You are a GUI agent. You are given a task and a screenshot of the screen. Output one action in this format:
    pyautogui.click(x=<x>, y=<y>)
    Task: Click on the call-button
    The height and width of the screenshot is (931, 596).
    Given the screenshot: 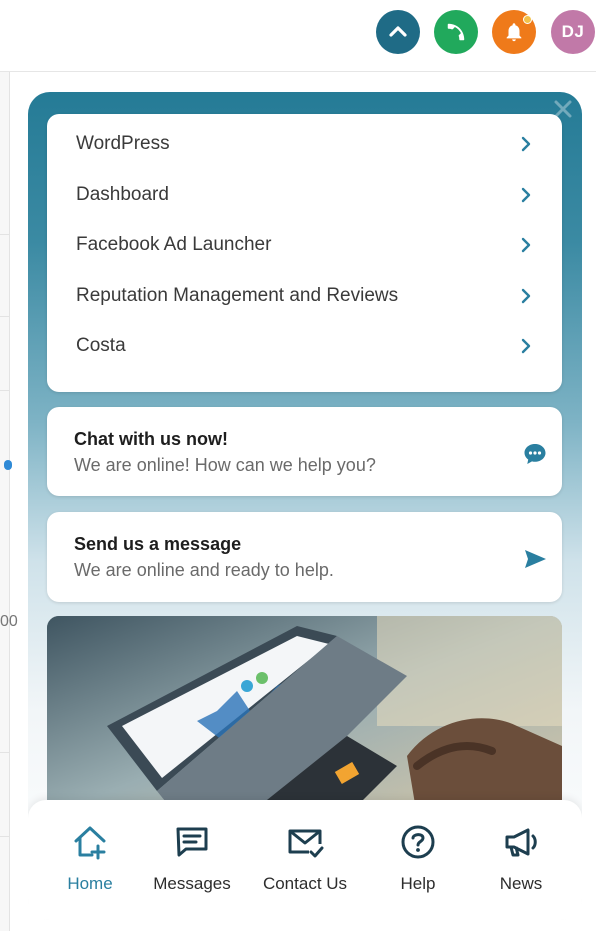 What is the action you would take?
    pyautogui.click(x=456, y=32)
    